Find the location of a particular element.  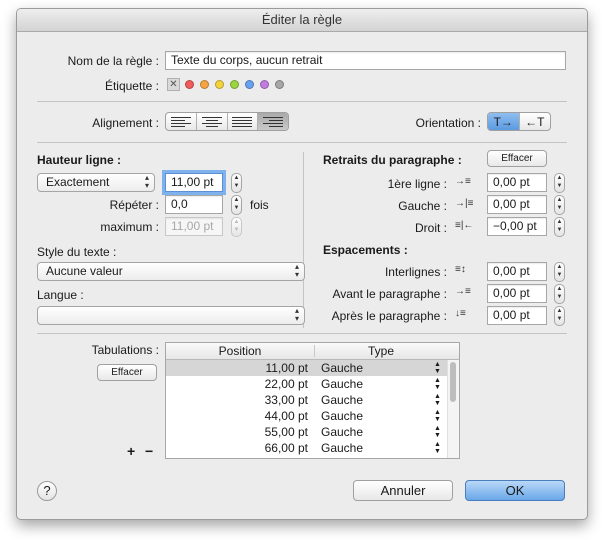

right-indent-input: −0,00 pt is located at coordinates (517, 226).